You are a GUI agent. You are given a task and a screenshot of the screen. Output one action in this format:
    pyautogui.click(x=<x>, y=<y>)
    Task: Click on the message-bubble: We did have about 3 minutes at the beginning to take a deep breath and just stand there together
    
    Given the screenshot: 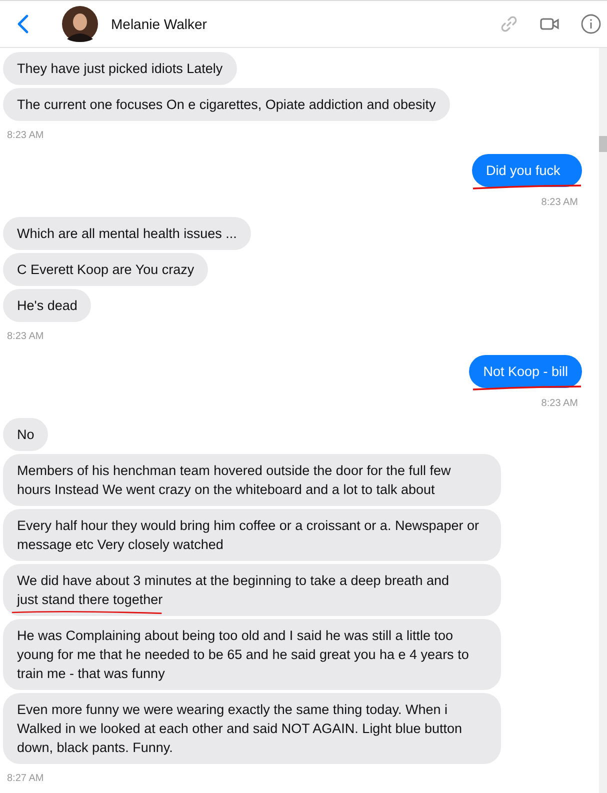 What is the action you would take?
    pyautogui.click(x=252, y=590)
    